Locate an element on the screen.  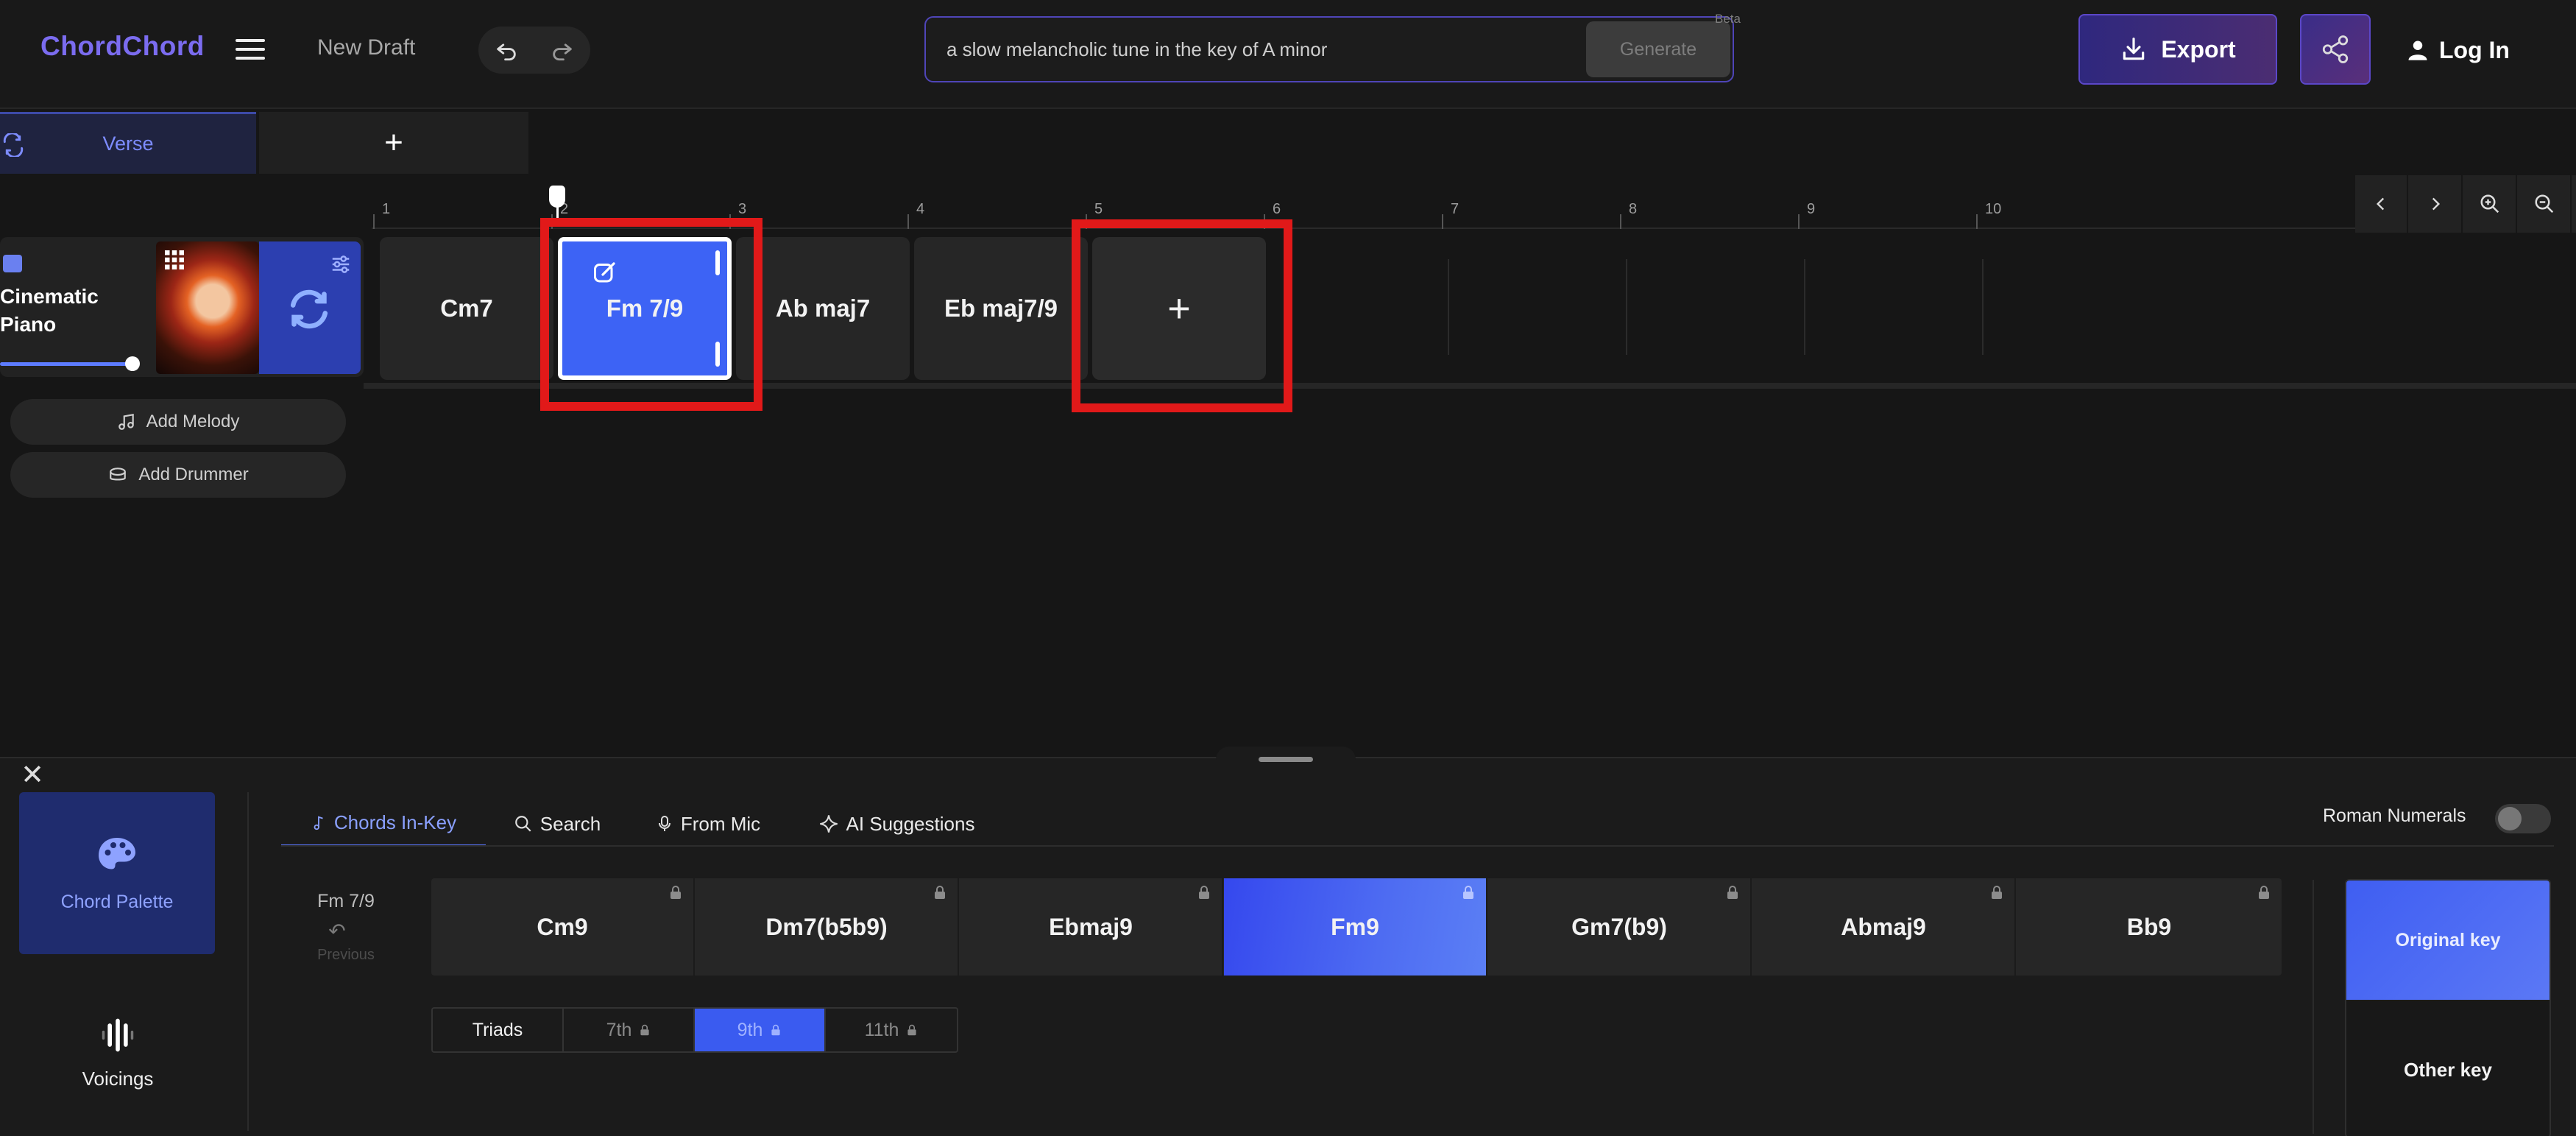
chord-block: Cm7 is located at coordinates (467, 308).